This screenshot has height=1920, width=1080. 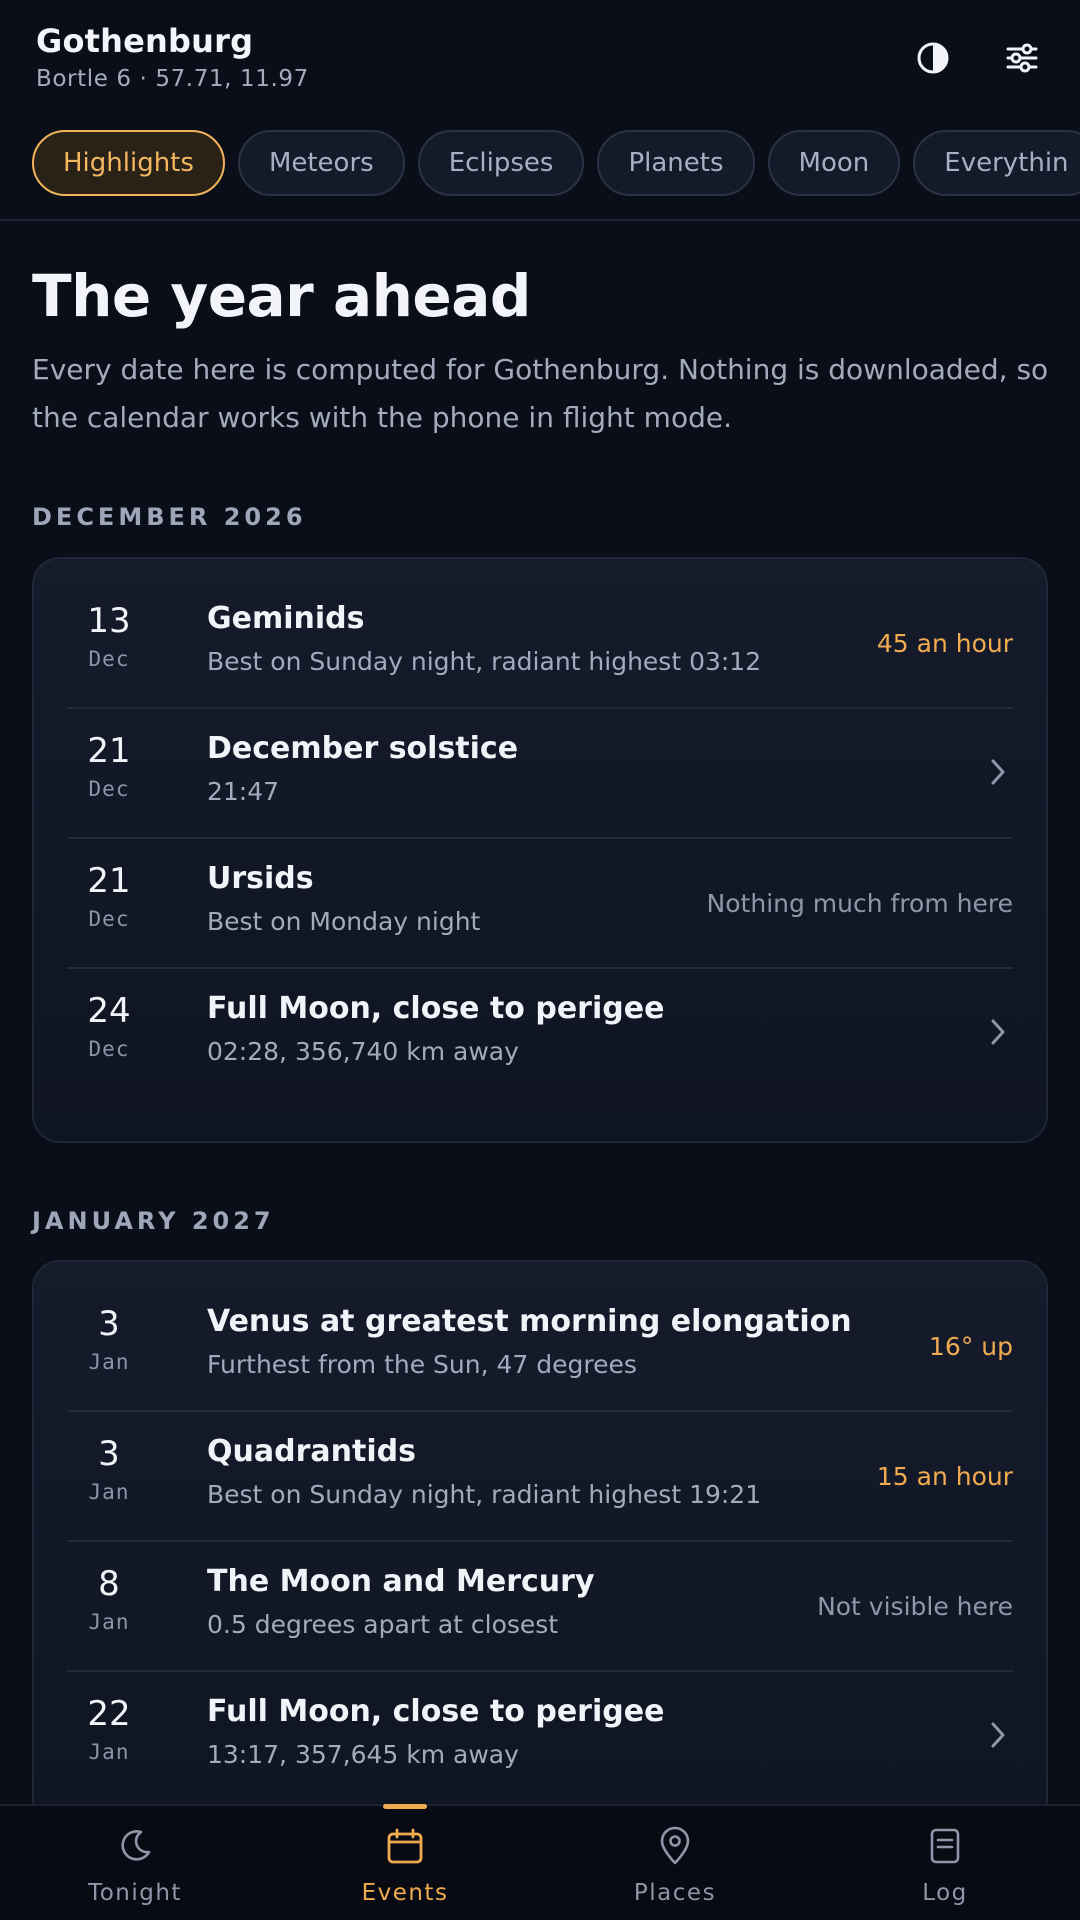 I want to click on nav-label: Tonight, so click(x=135, y=1893).